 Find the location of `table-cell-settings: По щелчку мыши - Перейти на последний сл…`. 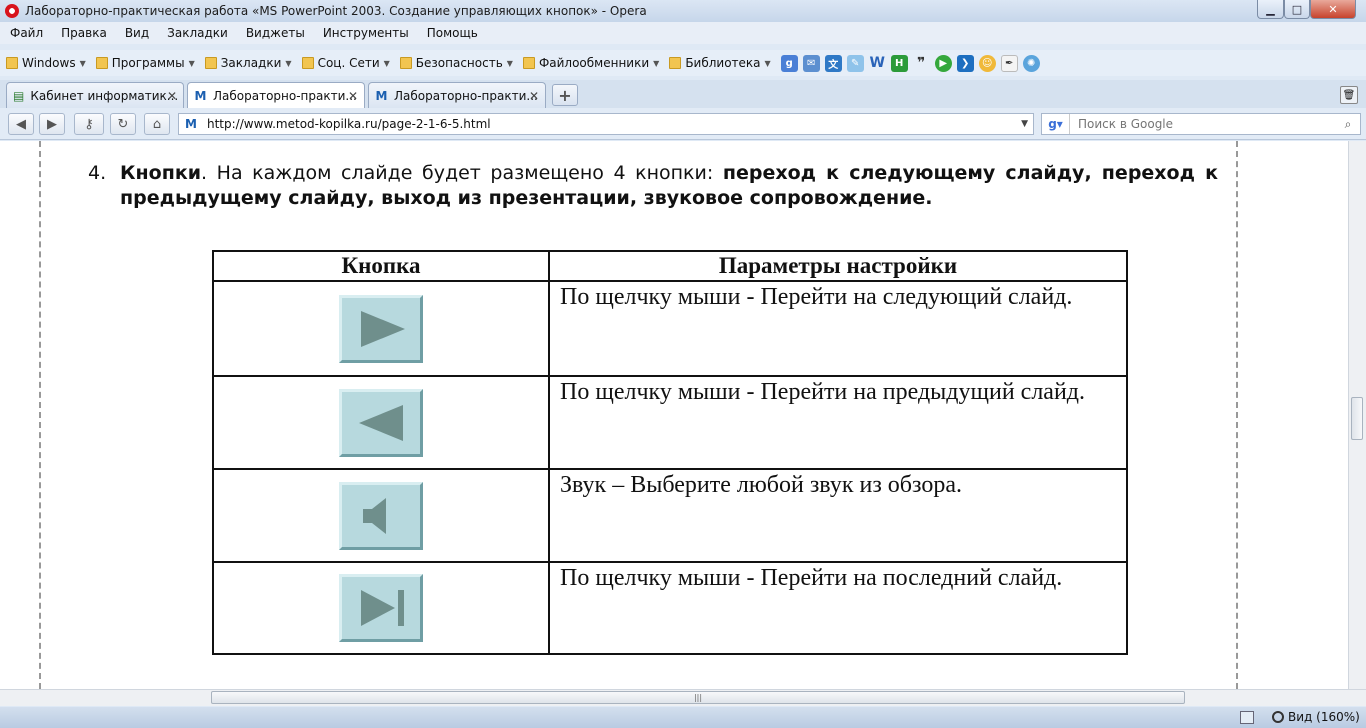

table-cell-settings: По щелчку мыши - Перейти на последний сл… is located at coordinates (838, 608).